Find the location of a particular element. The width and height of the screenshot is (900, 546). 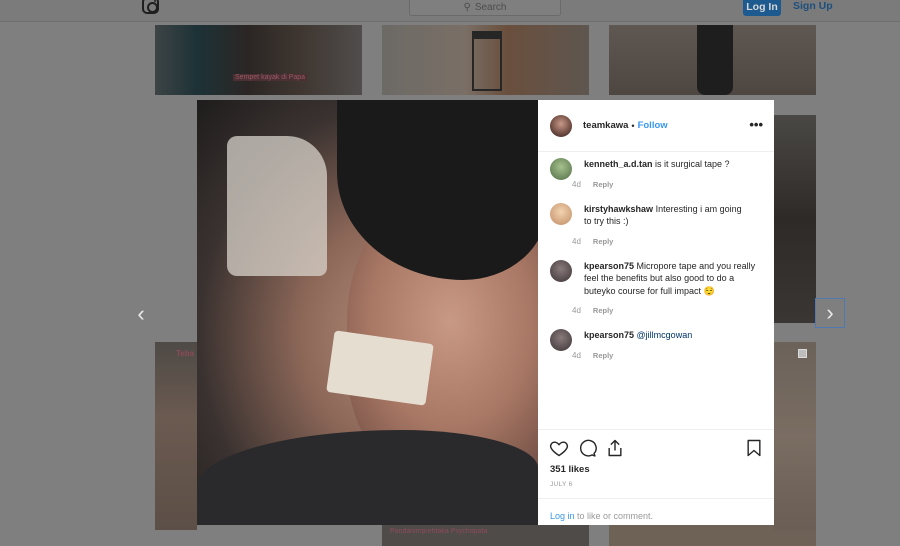

login-prompt: Log in to like or comment. is located at coordinates (656, 512).